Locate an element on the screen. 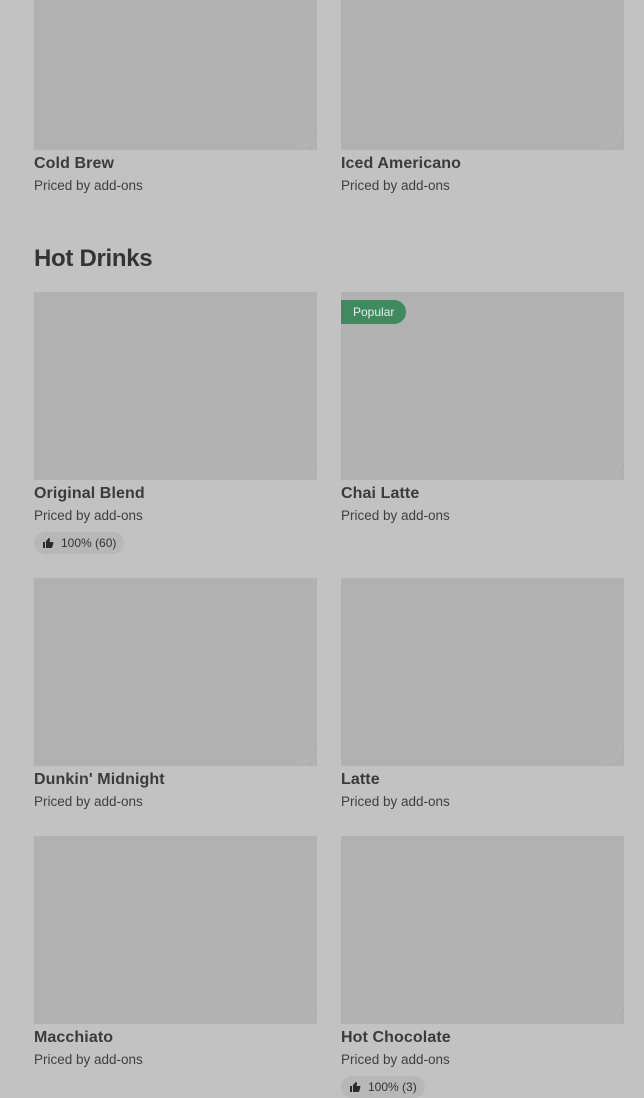 Image resolution: width=644 pixels, height=1098 pixels. menu-item-card: Dunkin' Midnight Priced by add-ons is located at coordinates (175, 694).